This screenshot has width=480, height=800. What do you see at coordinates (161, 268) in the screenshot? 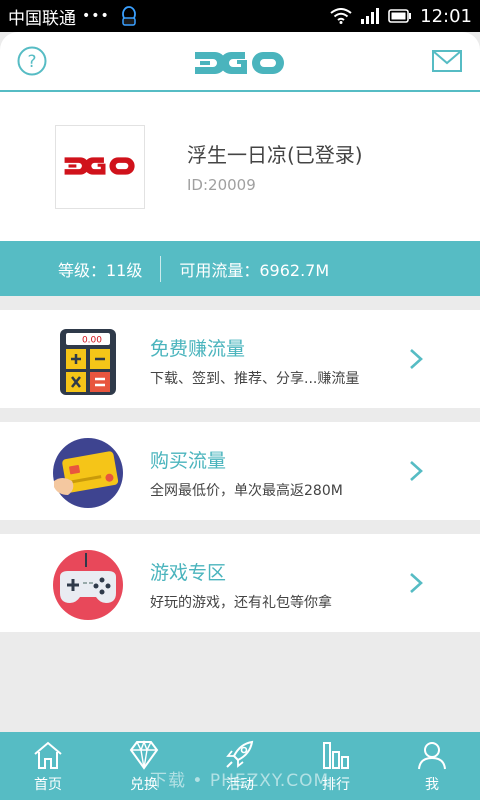
I see `stats-divider` at bounding box center [161, 268].